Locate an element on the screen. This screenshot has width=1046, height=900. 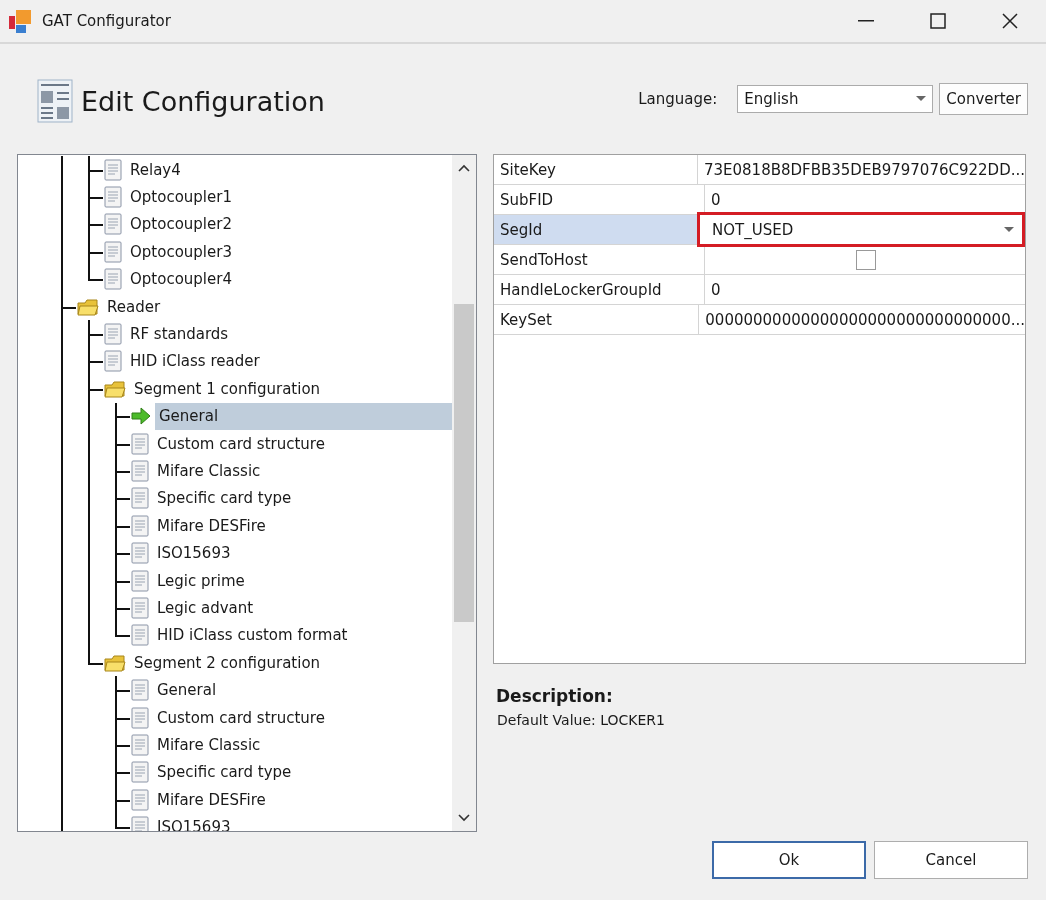
language-label: Language: is located at coordinates (678, 99).